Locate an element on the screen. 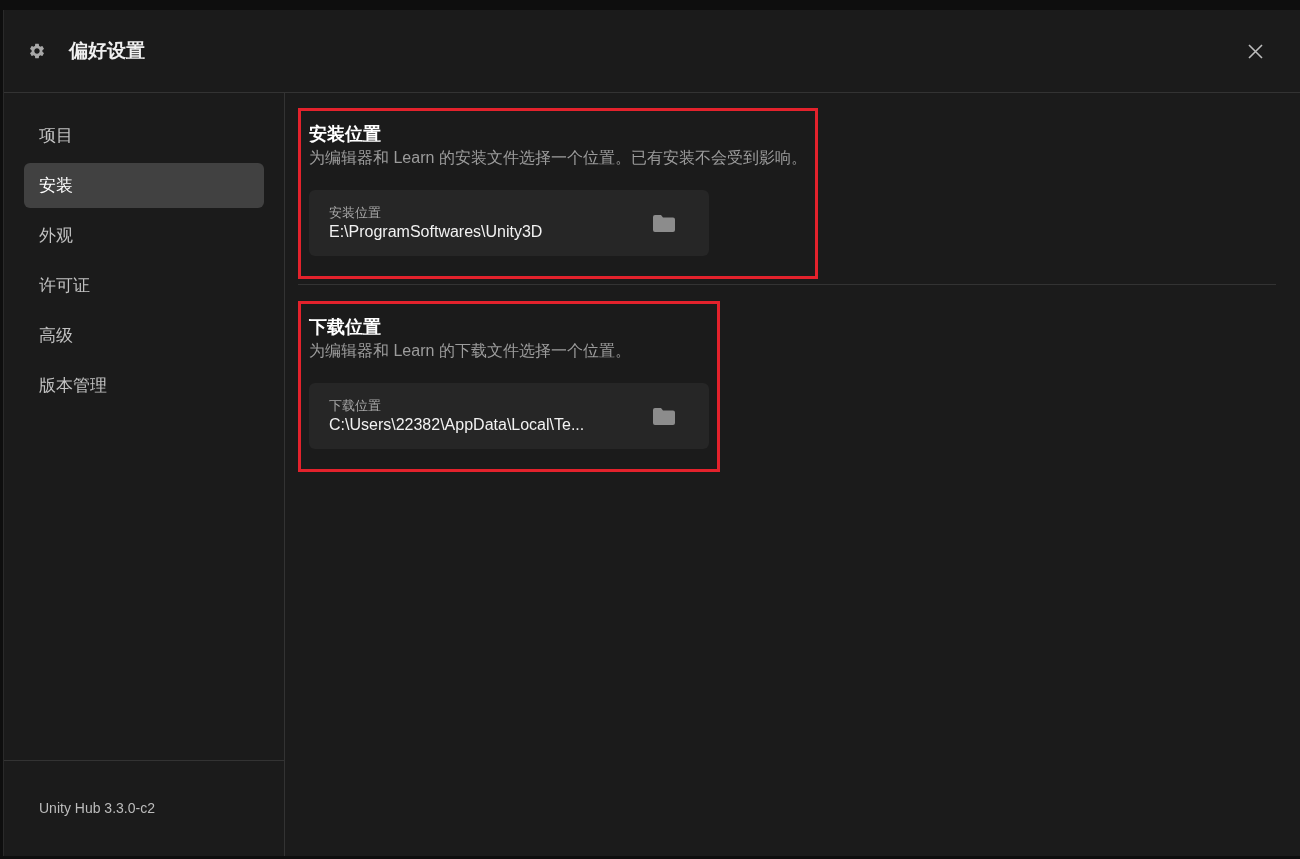 The width and height of the screenshot is (1300, 859). field-label: 安装位置 is located at coordinates (355, 212).